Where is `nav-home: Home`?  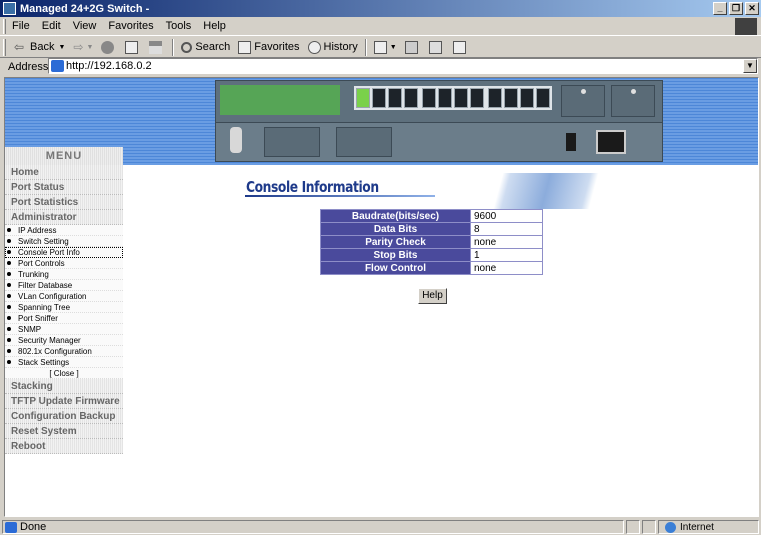
nav-home: Home is located at coordinates (64, 172).